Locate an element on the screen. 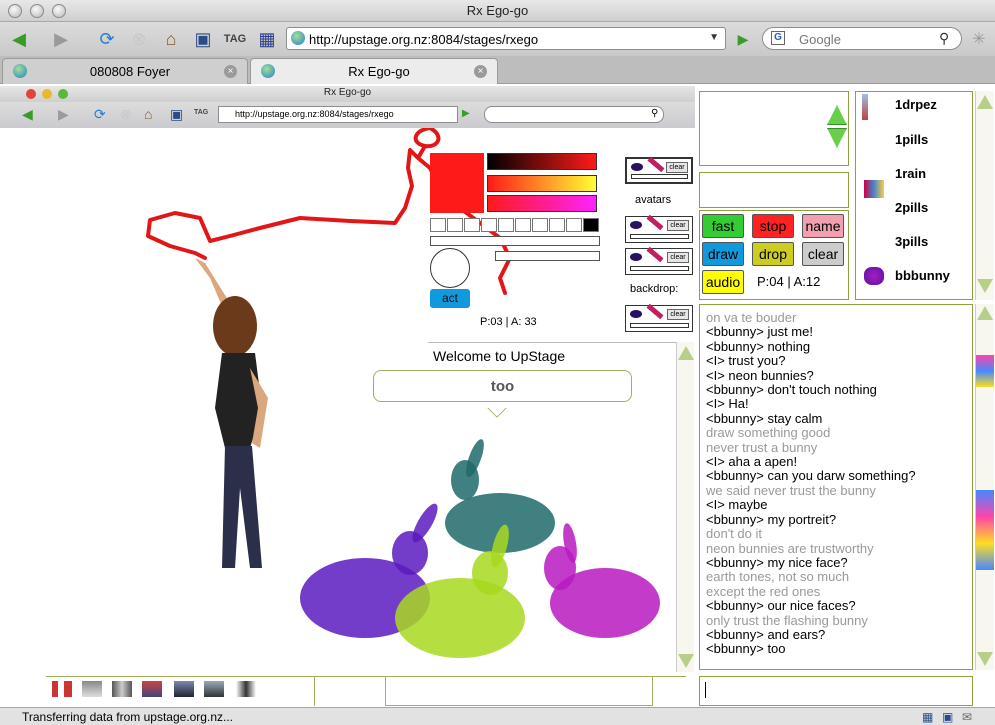 The height and width of the screenshot is (725, 995). tab-bar: 080808 Foyer × Rx Ego-go × is located at coordinates (497, 70).